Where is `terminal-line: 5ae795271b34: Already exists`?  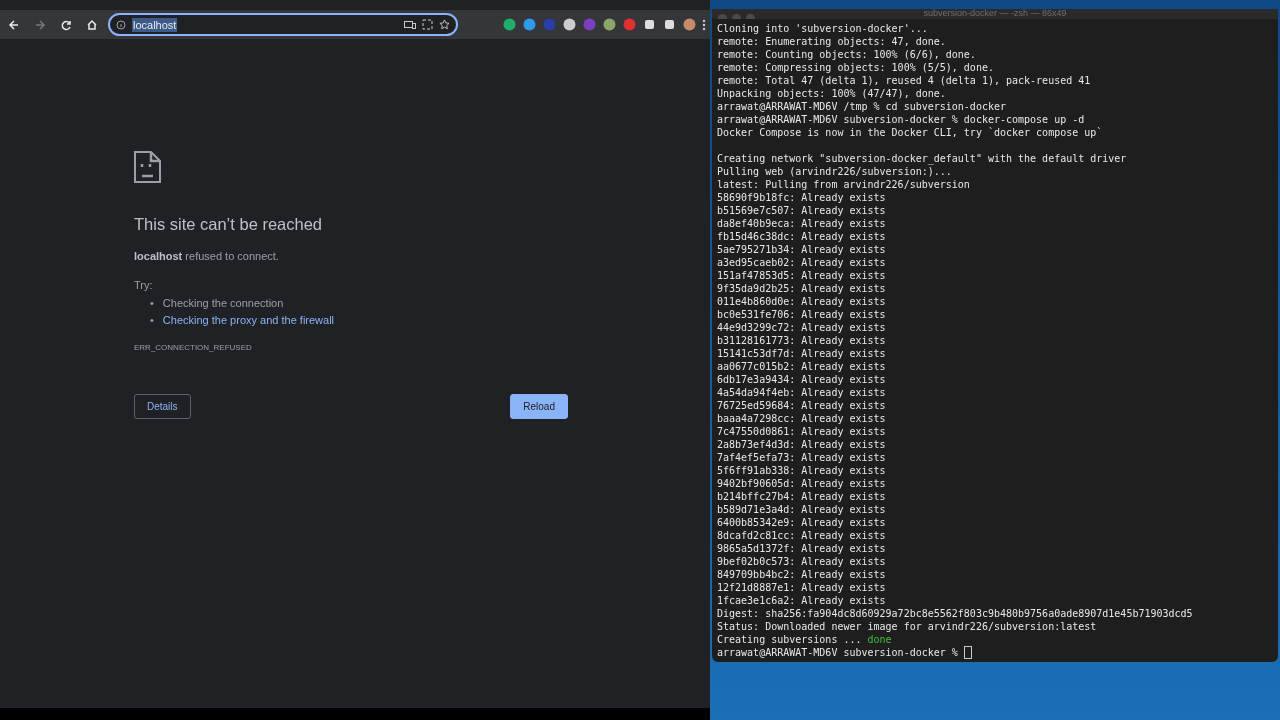
terminal-line: 5ae795271b34: Already exists is located at coordinates (802, 249).